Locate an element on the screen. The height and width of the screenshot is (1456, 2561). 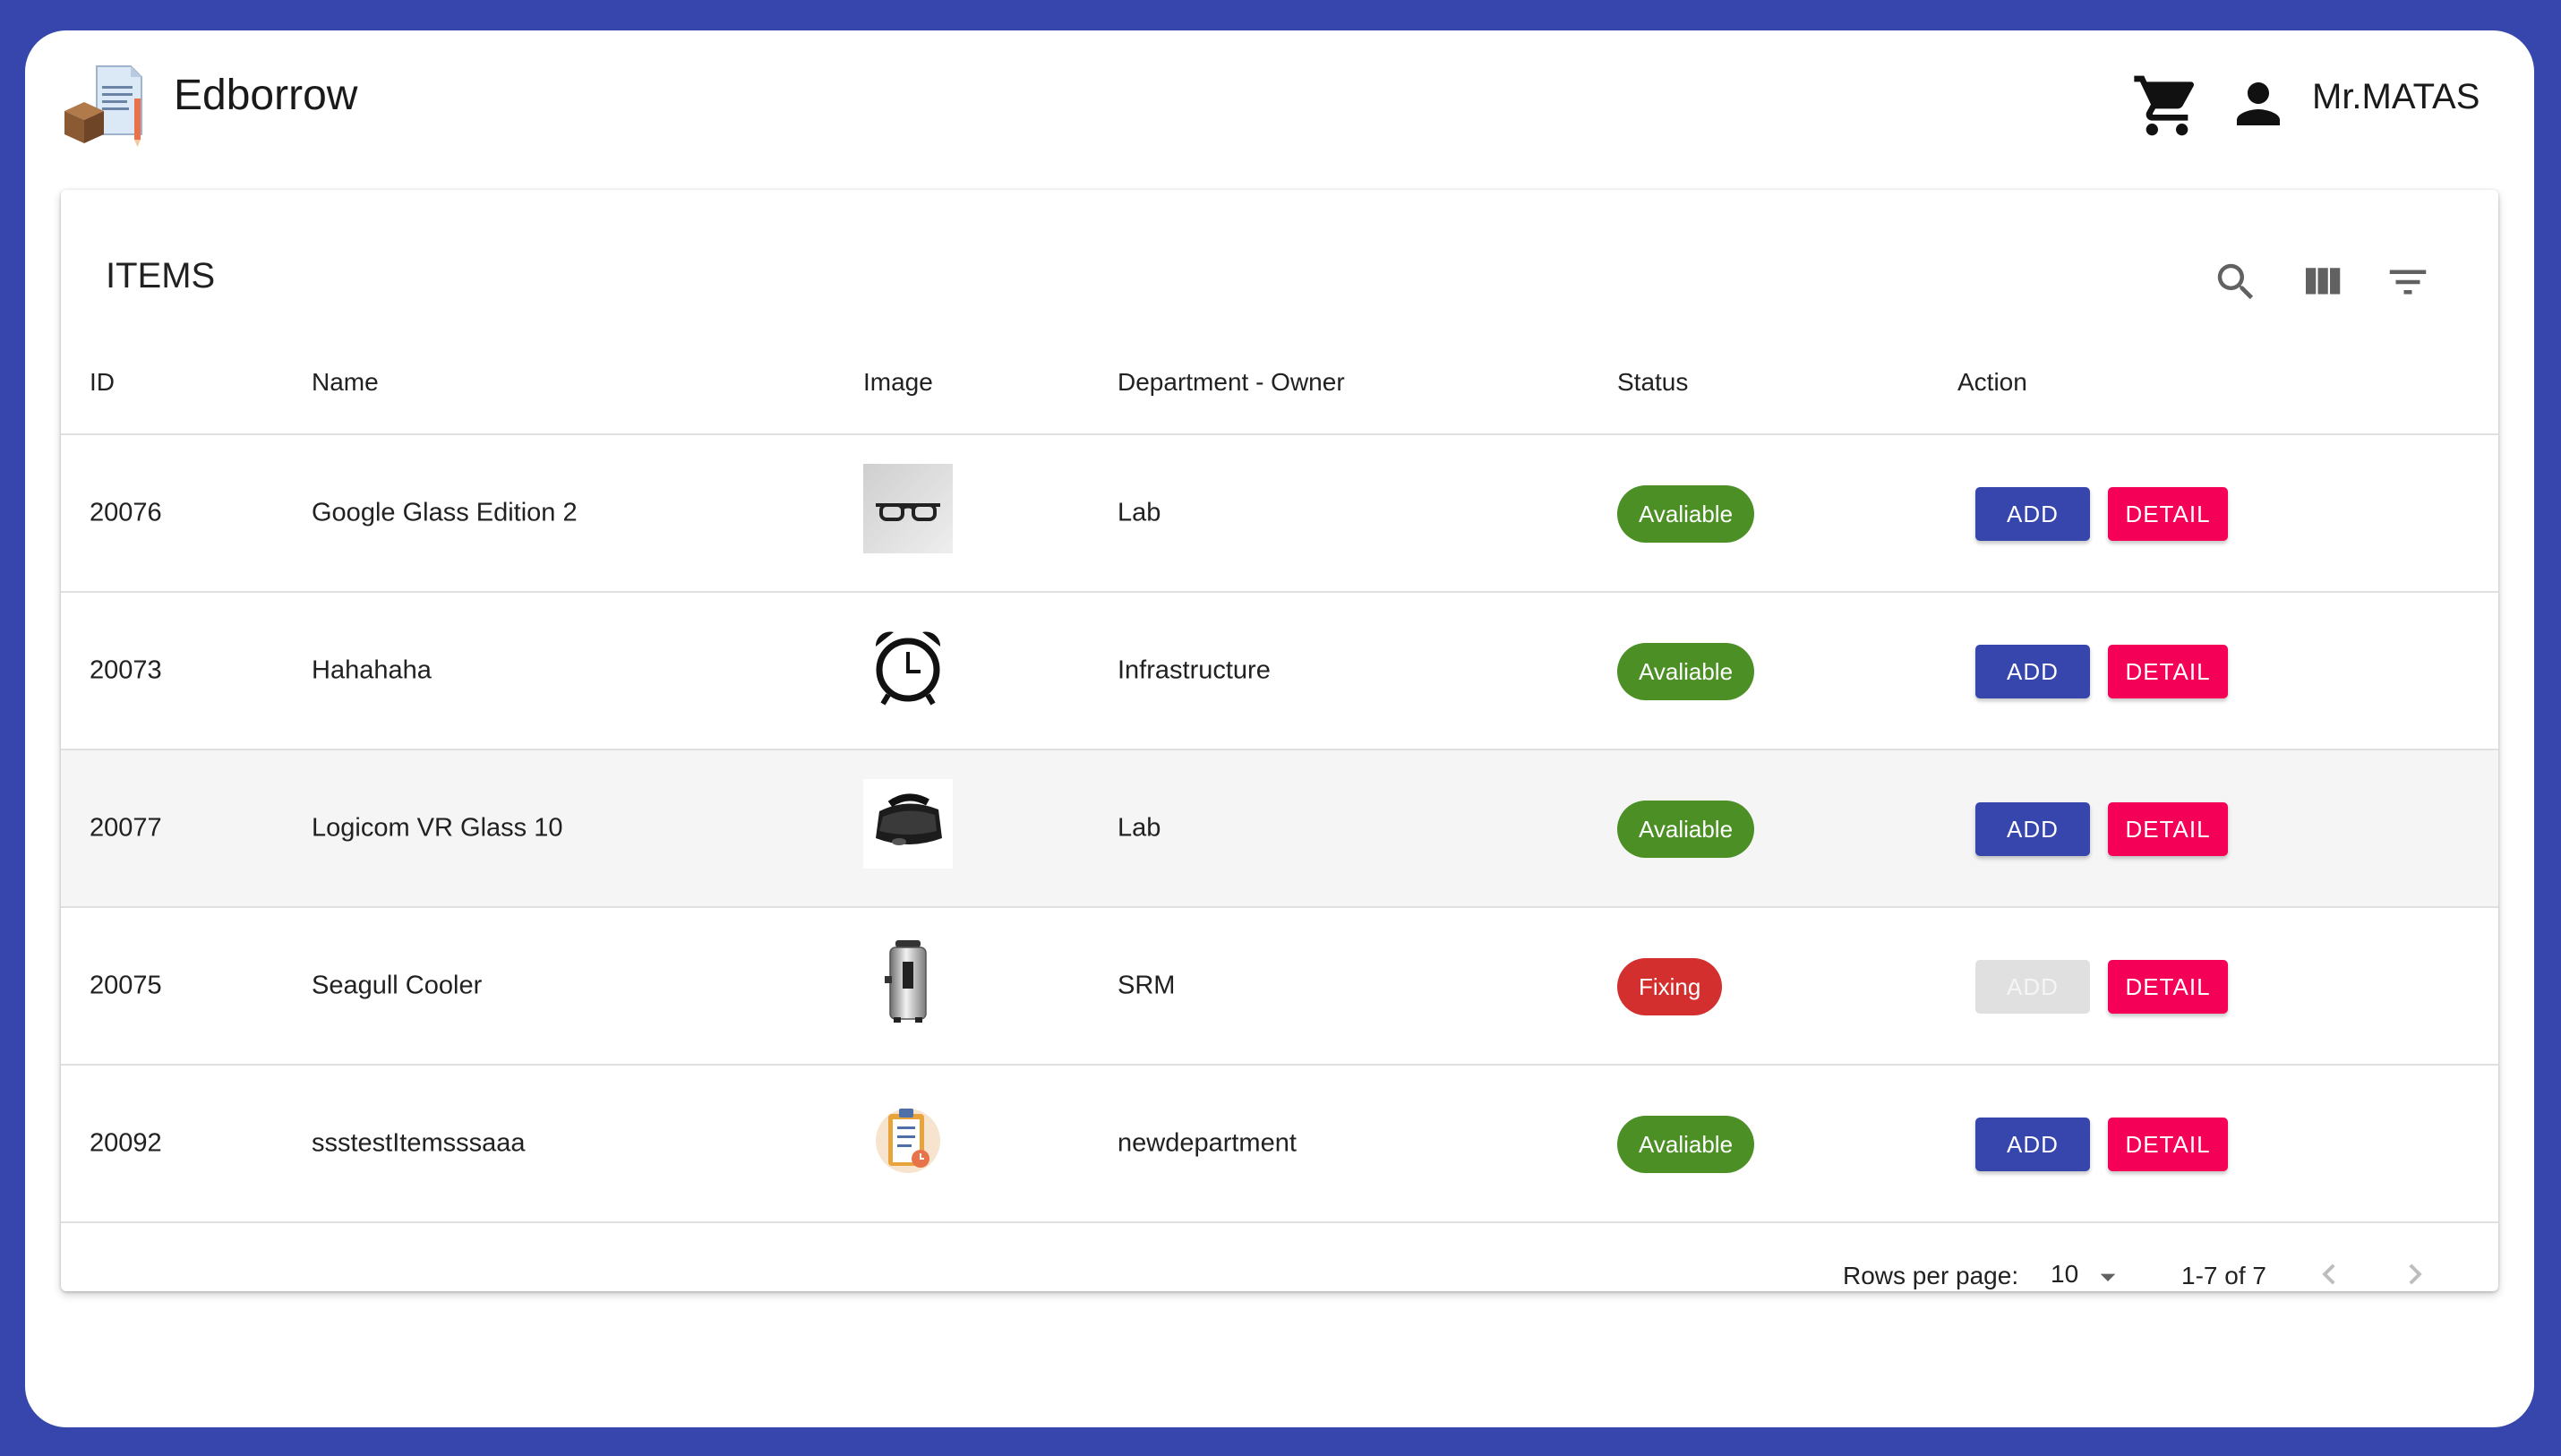
pagination-range: 1-7 of 7 is located at coordinates (2224, 1275).